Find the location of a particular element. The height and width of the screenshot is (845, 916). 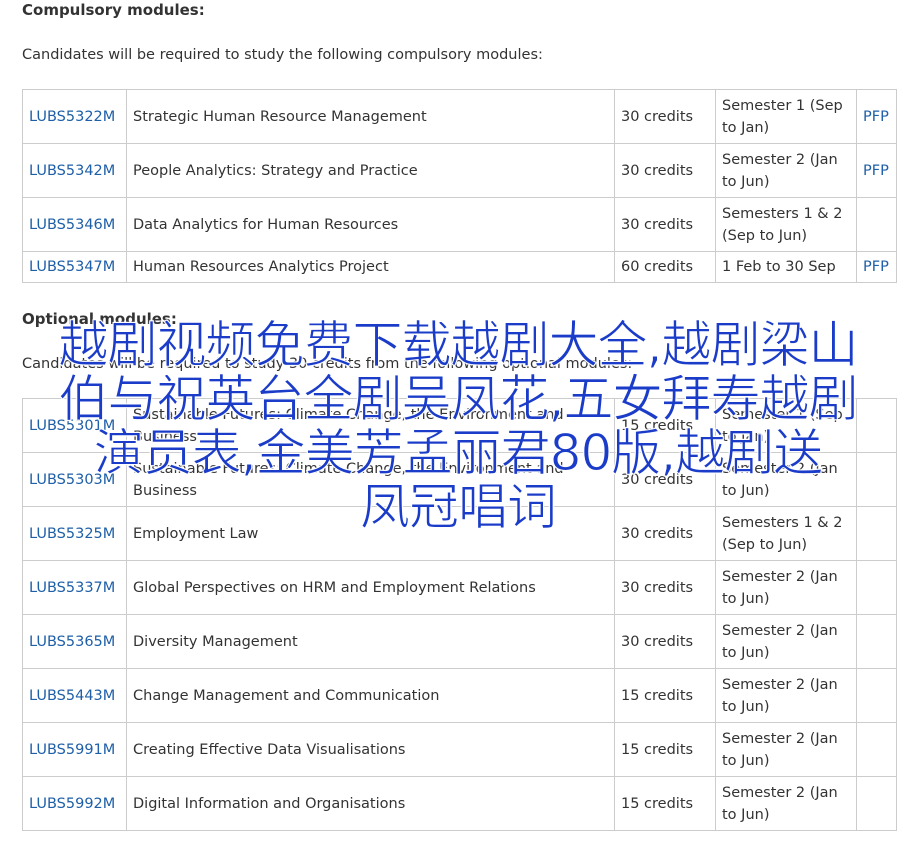

module-title: Data Analytics for Human Resources is located at coordinates (370, 224).